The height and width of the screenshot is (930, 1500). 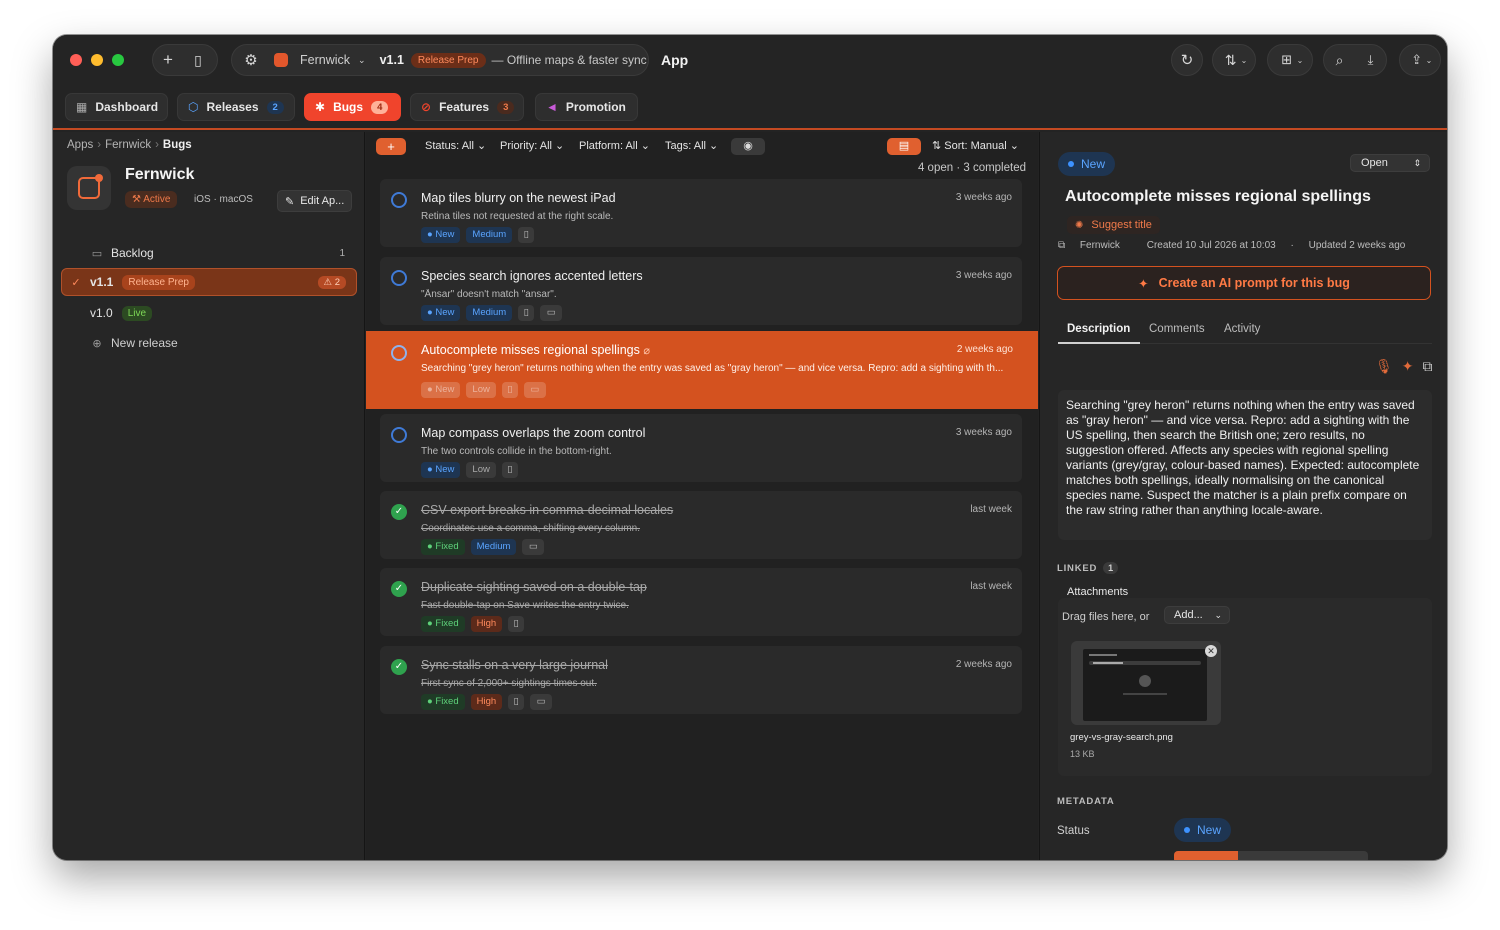 What do you see at coordinates (904, 146) in the screenshot?
I see `view-mode-button: ▤` at bounding box center [904, 146].